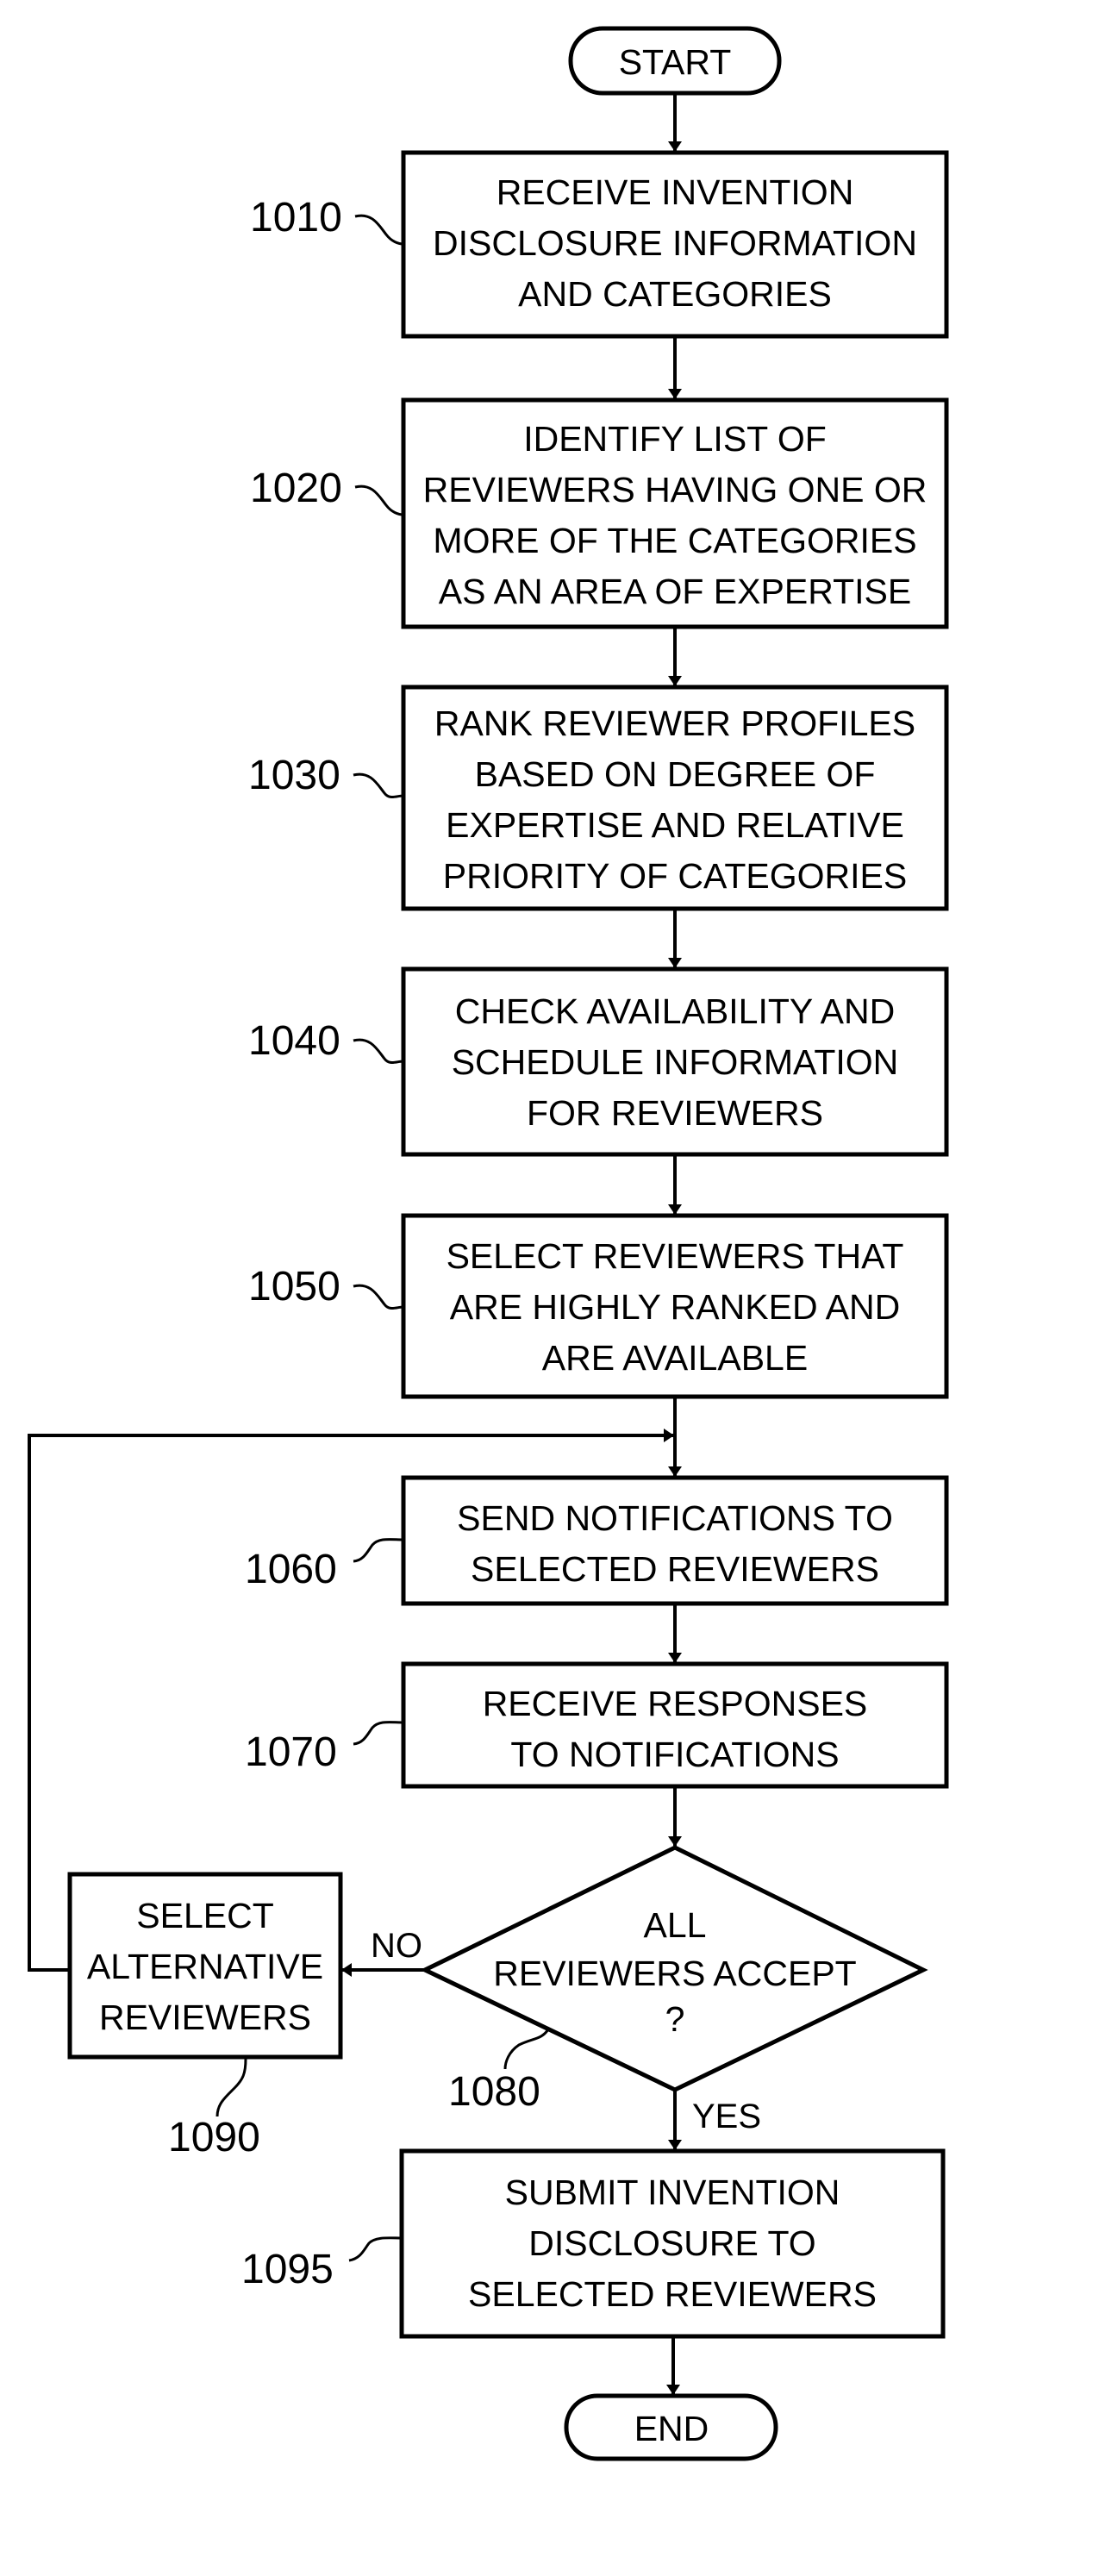  What do you see at coordinates (675, 439) in the screenshot?
I see `step-text-line: IDENTIFY LIST OF` at bounding box center [675, 439].